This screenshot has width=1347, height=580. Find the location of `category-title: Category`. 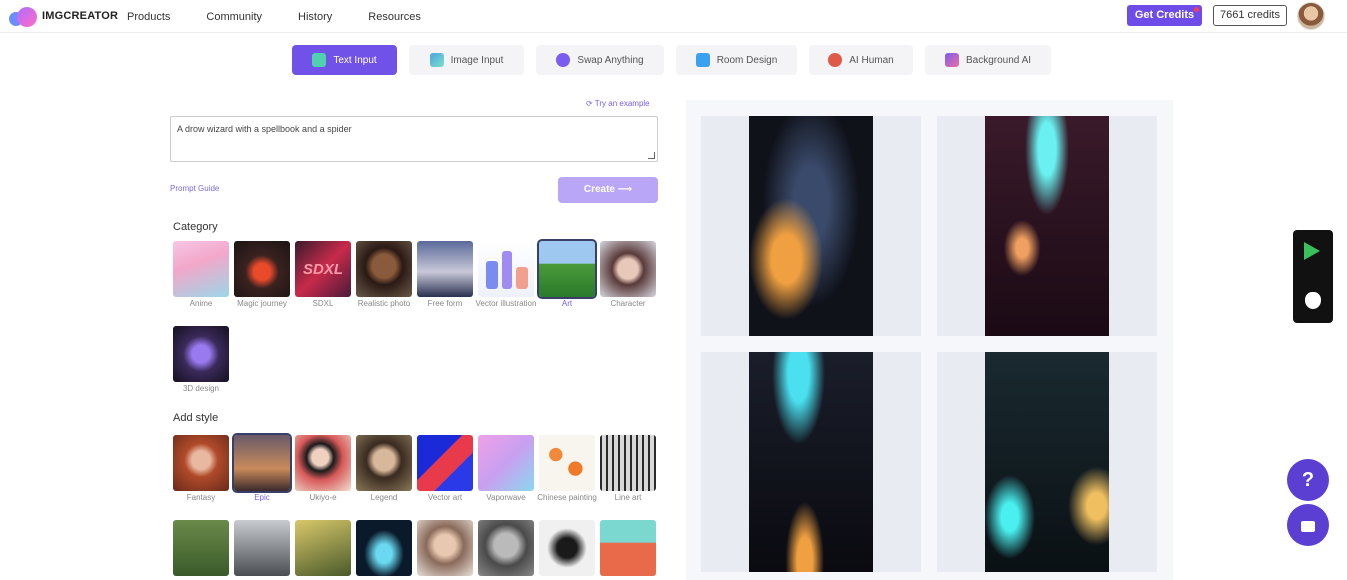

category-title: Category is located at coordinates (195, 227).